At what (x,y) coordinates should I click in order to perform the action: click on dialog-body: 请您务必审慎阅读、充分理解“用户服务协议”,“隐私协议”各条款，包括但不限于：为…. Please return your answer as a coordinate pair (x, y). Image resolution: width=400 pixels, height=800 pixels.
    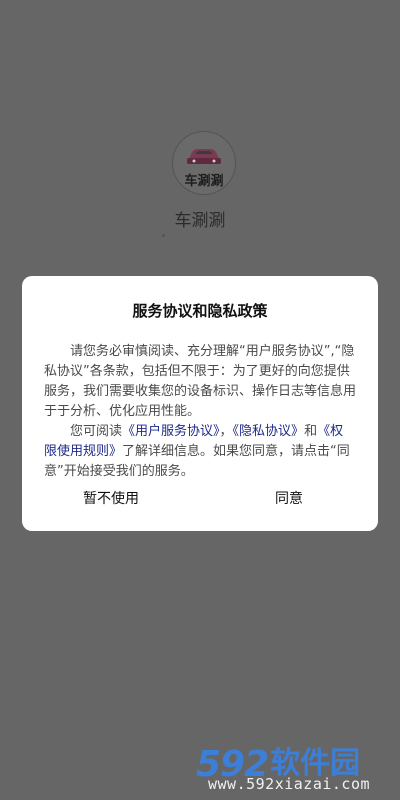
    Looking at the image, I should click on (200, 412).